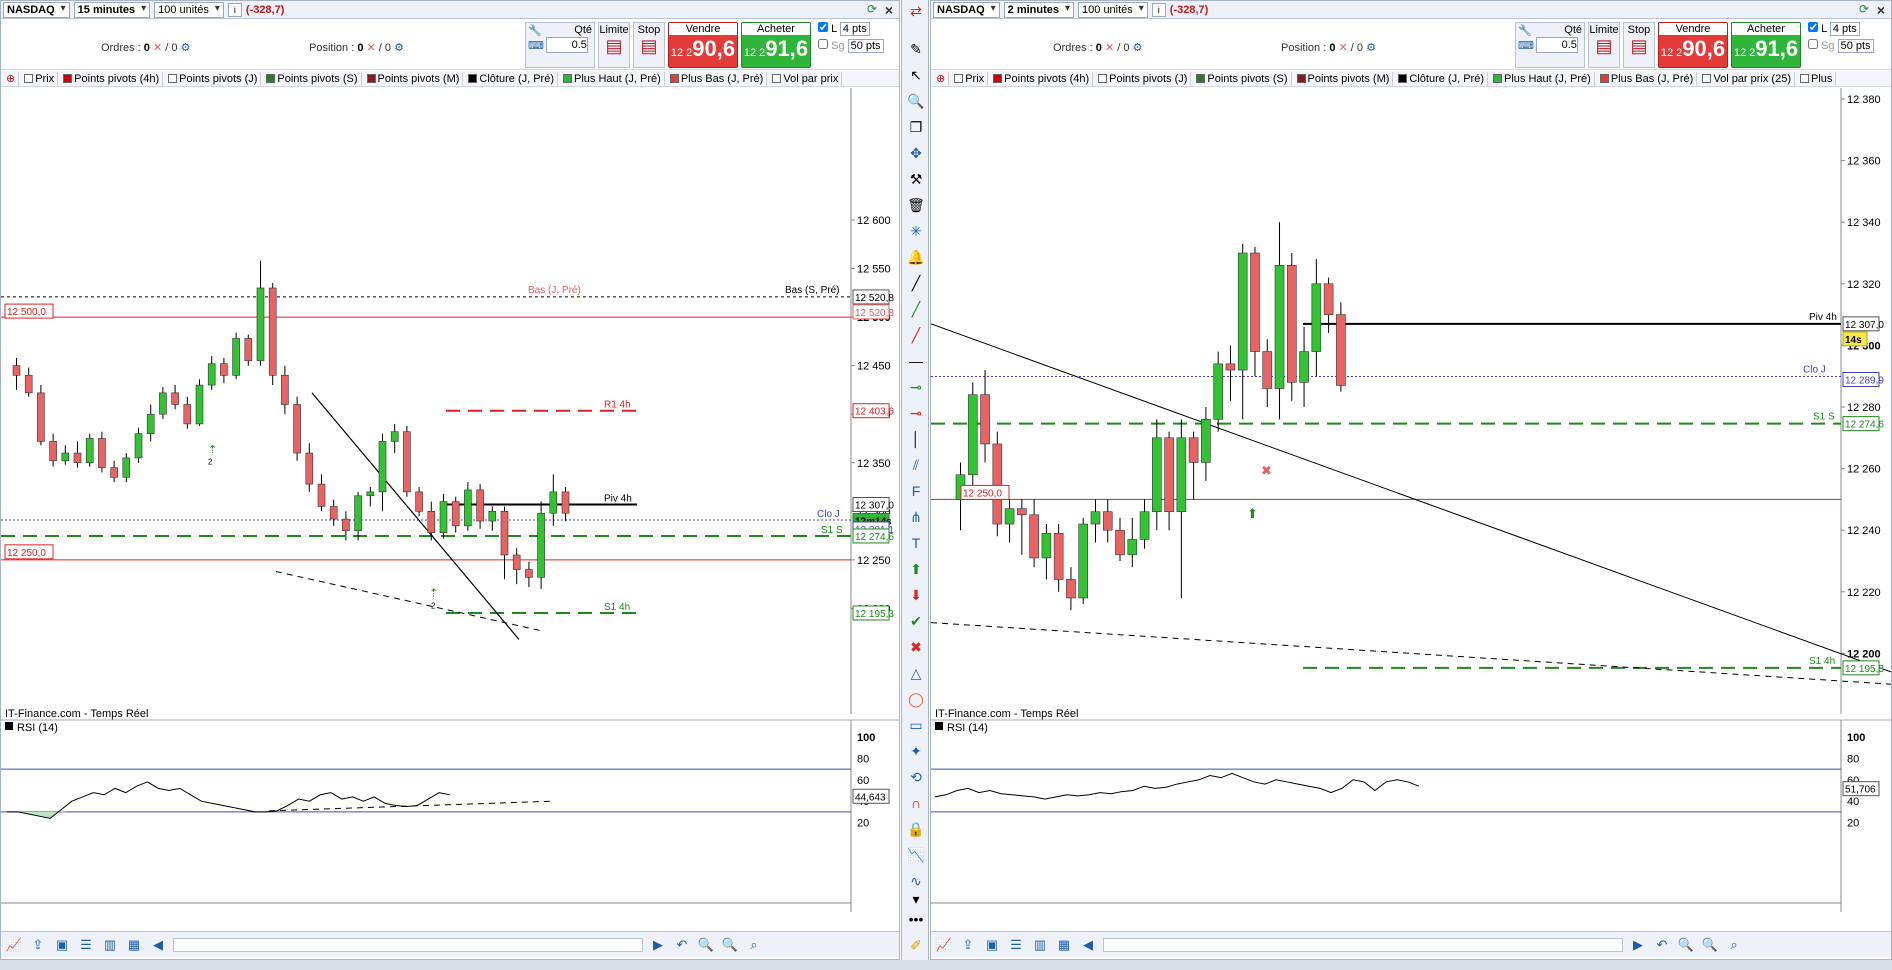 The width and height of the screenshot is (1892, 970). I want to click on share-icon: ⇪, so click(968, 945).